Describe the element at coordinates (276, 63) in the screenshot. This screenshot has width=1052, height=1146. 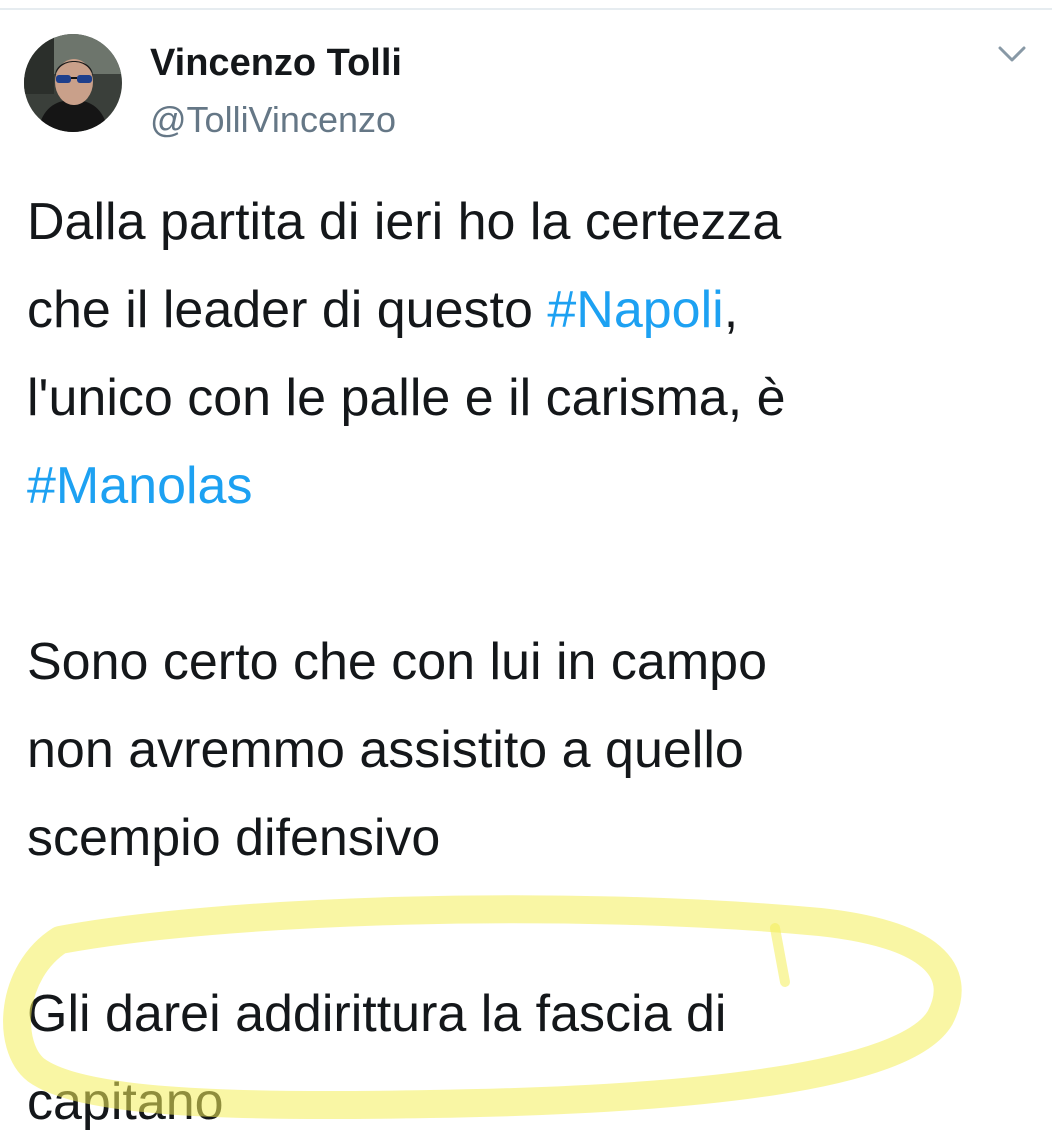
I see `display-name: Vincenzo Tolli` at that location.